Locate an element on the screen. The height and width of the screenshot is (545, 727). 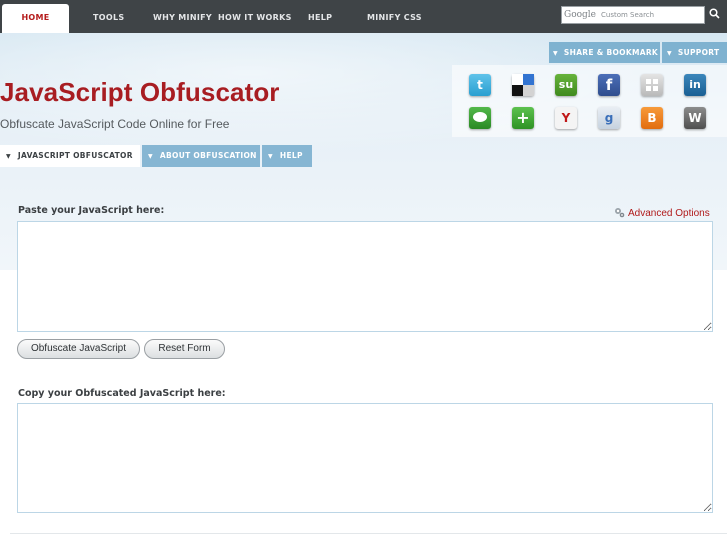
share-bookmark-label: SHARE & BOOKMARK is located at coordinates (611, 52).